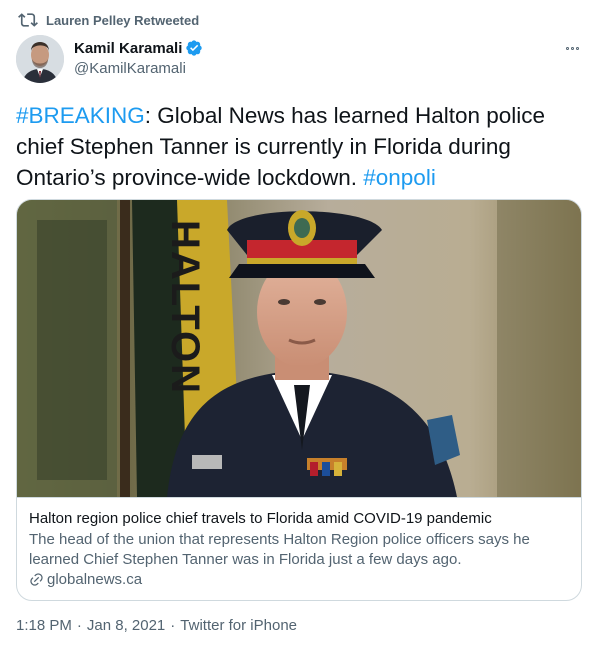  I want to click on hashtag-breaking: #BREAKING, so click(80, 115).